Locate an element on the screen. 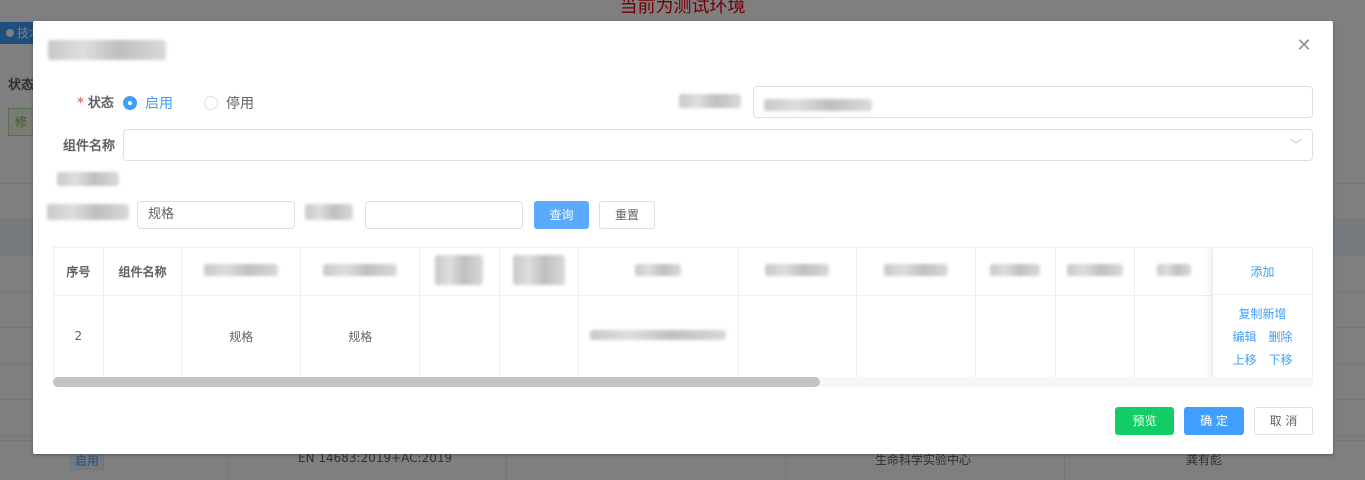 The width and height of the screenshot is (1365, 480). move-down-link: 下移 is located at coordinates (1281, 359).